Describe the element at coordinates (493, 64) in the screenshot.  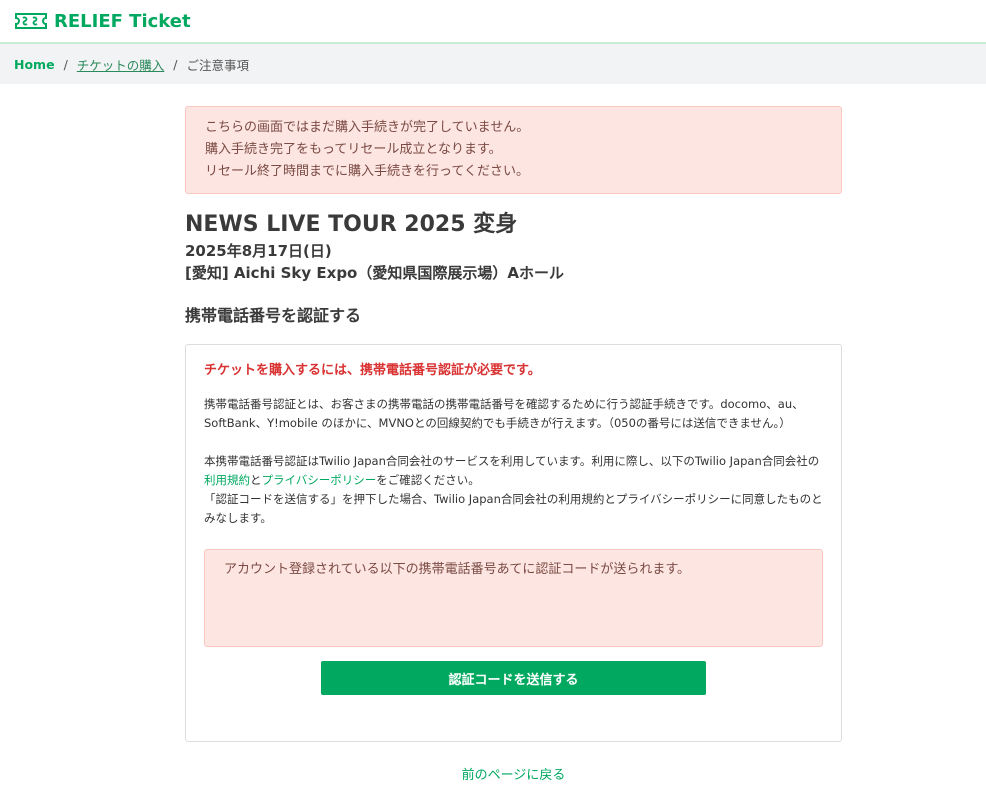
I see `breadcrumb: Home / チケットの購入 / ご注意事項` at that location.